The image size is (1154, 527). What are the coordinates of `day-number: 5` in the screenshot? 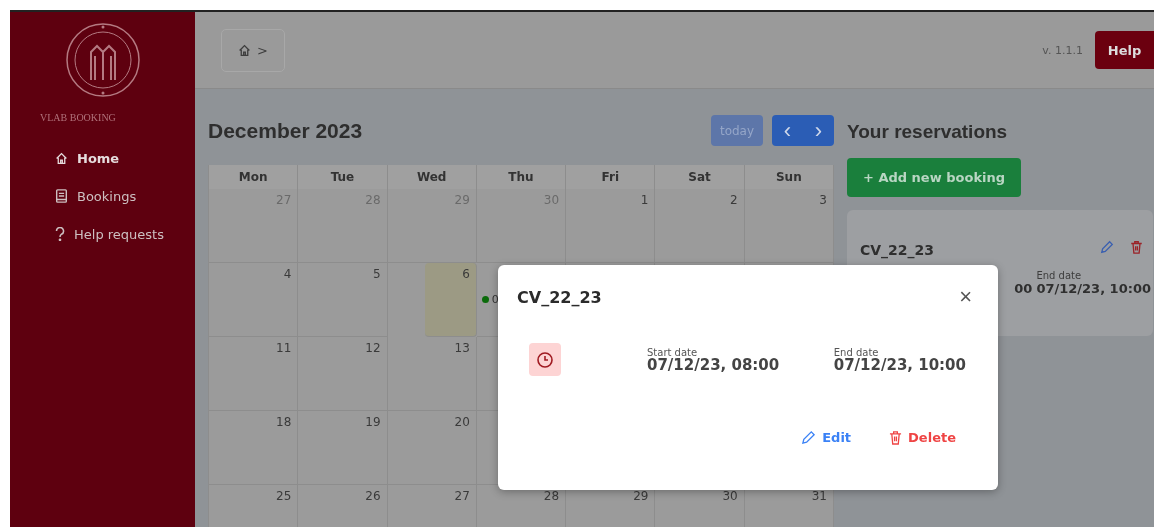 It's located at (376, 274).